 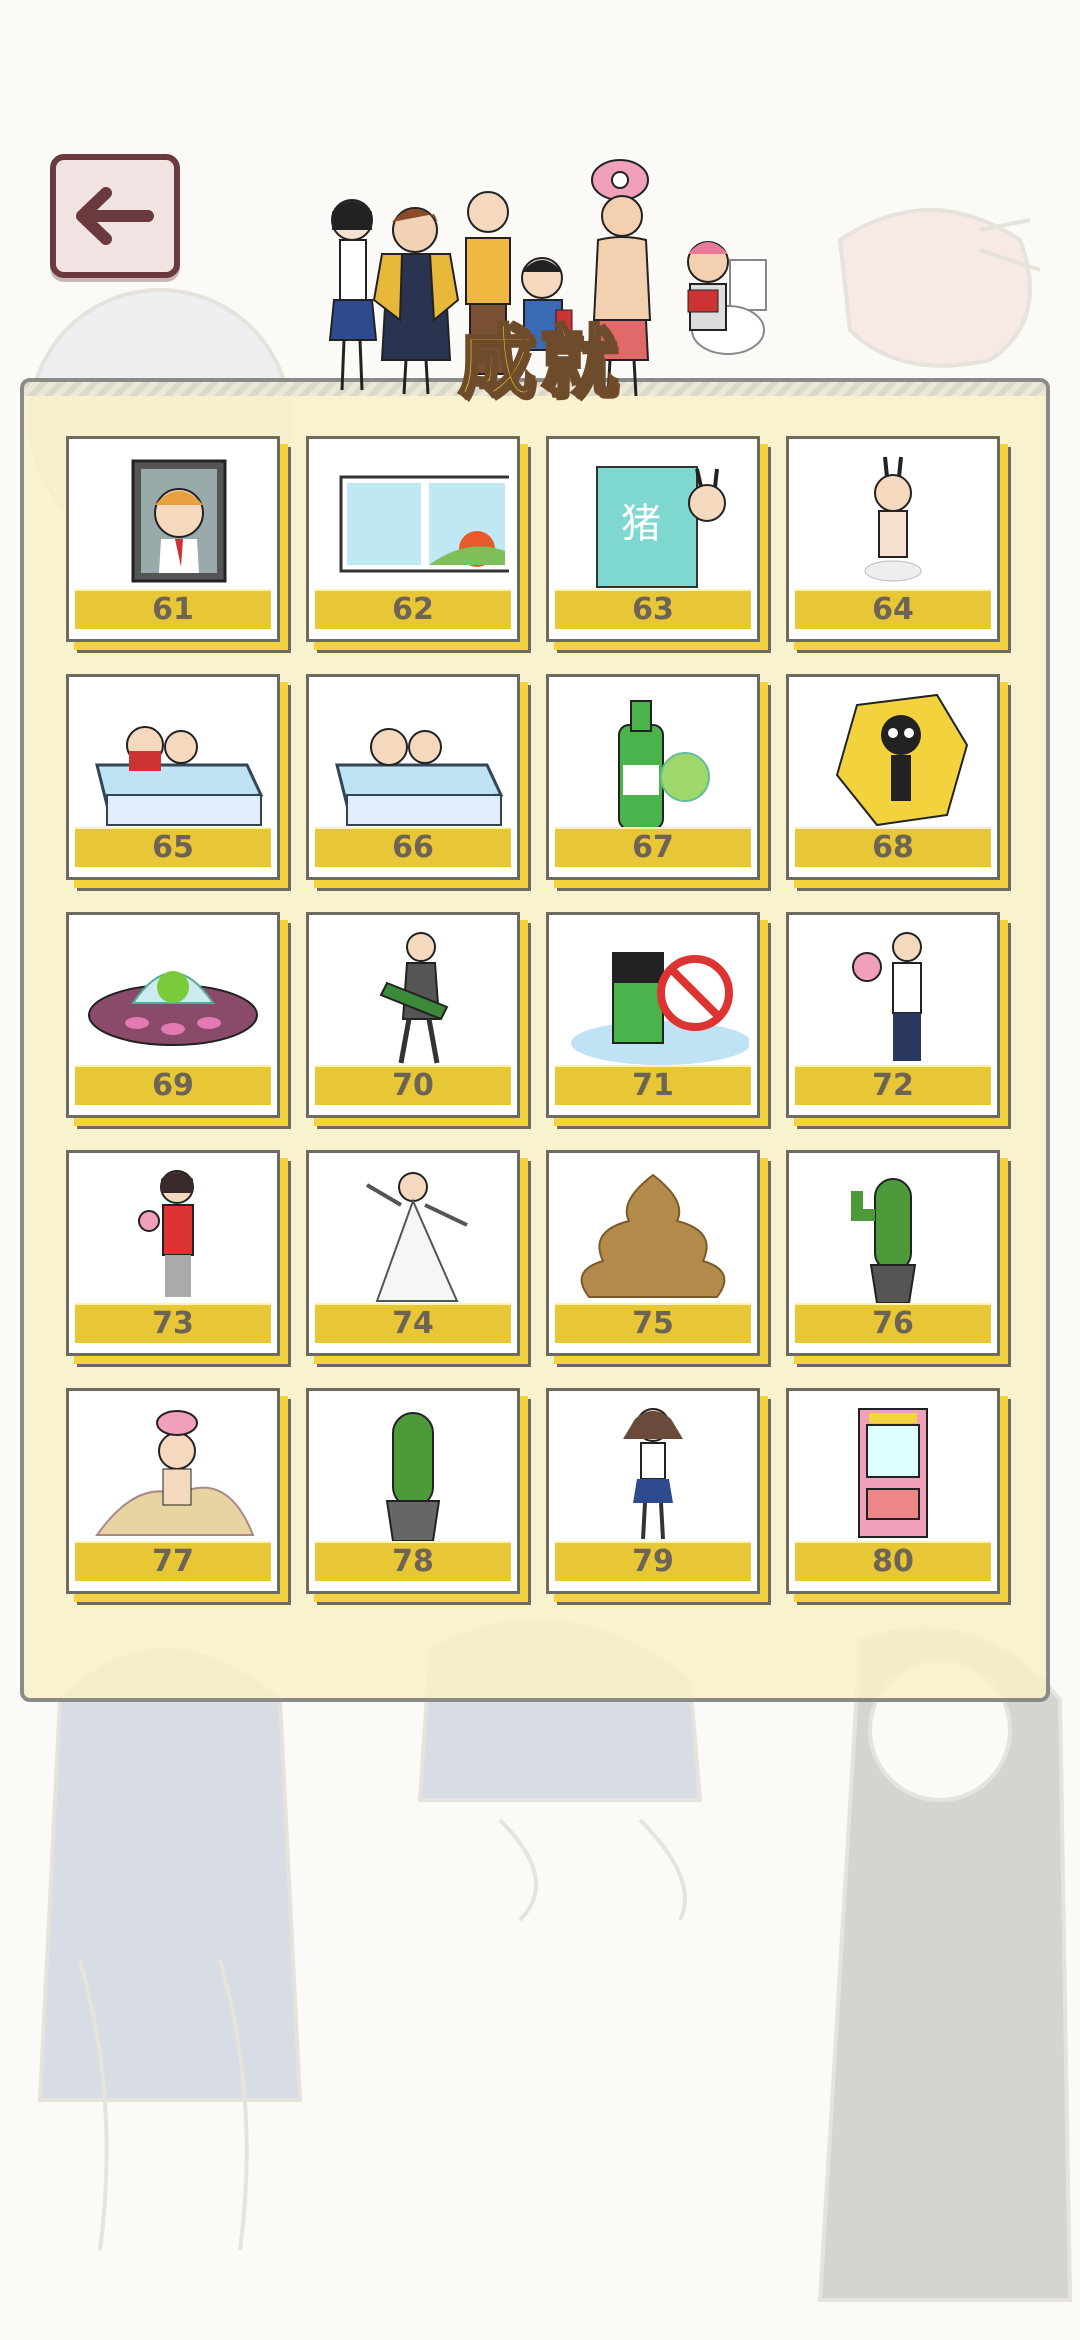 I want to click on achievement-card-63: 63, so click(x=658, y=543).